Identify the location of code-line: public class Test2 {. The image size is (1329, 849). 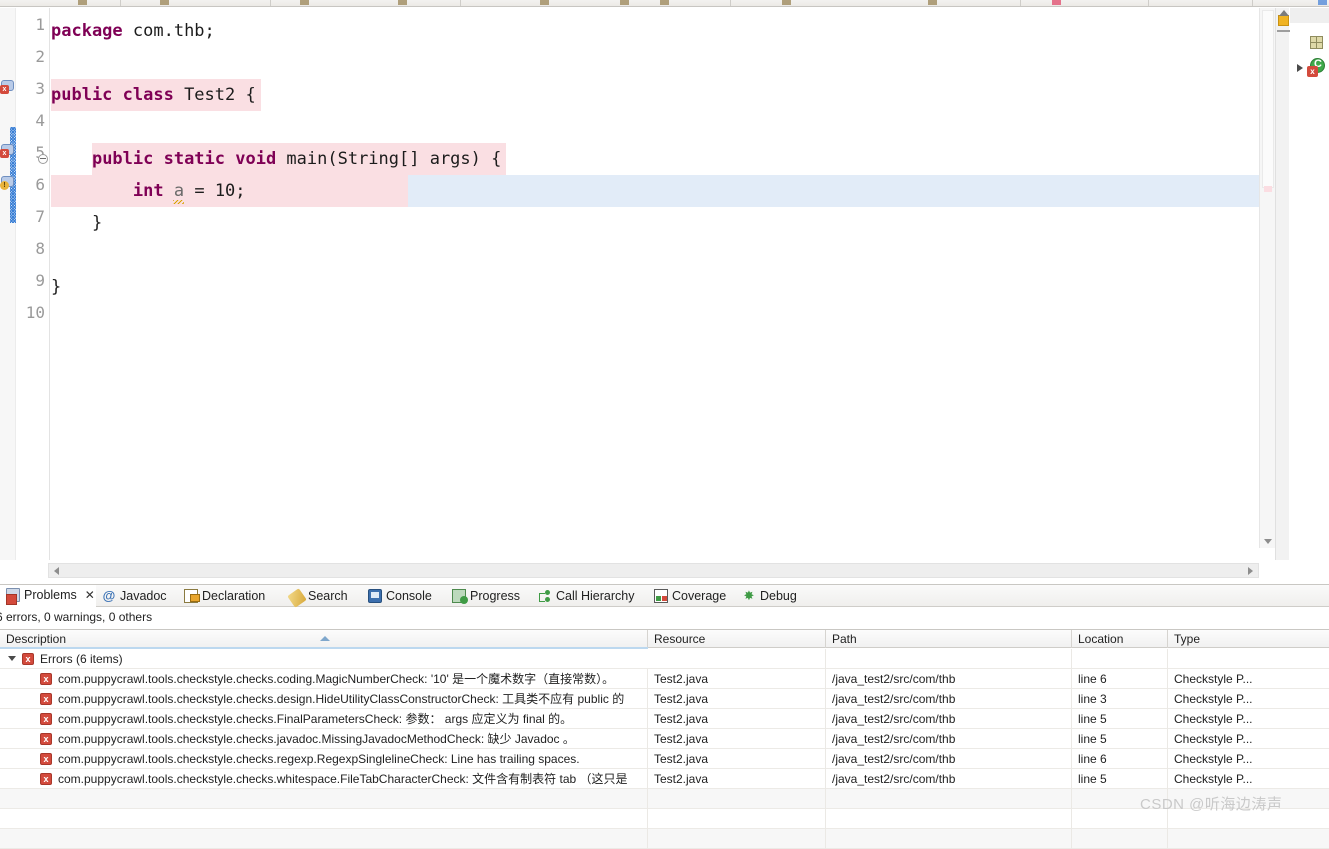
(153, 95).